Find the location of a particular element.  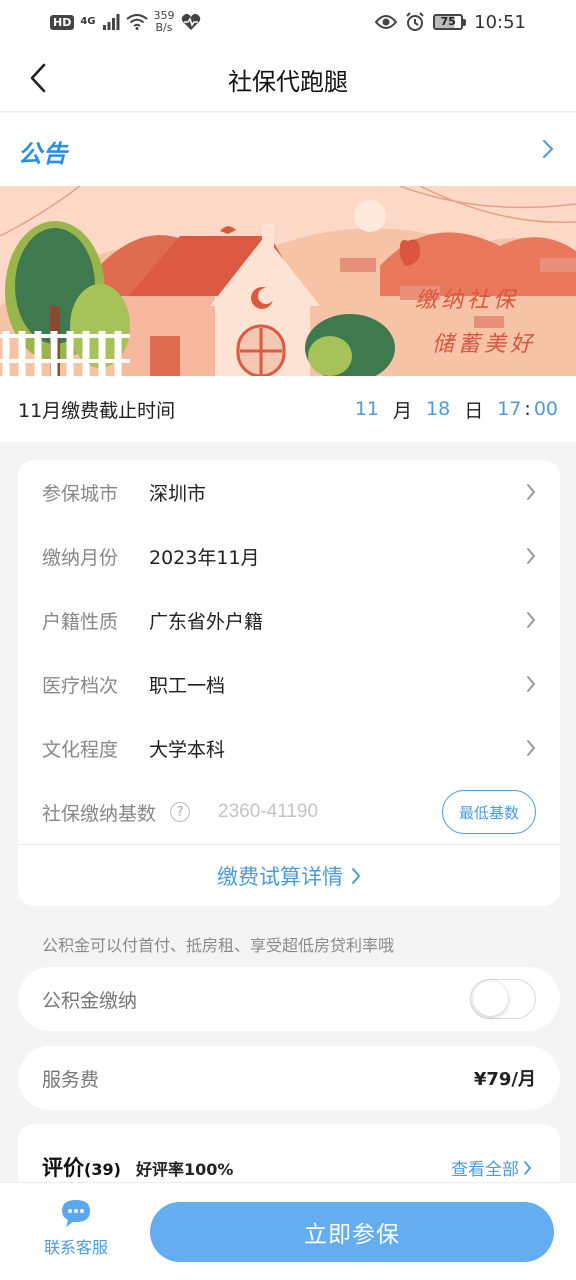

deadline-minute: 00 is located at coordinates (545, 409).